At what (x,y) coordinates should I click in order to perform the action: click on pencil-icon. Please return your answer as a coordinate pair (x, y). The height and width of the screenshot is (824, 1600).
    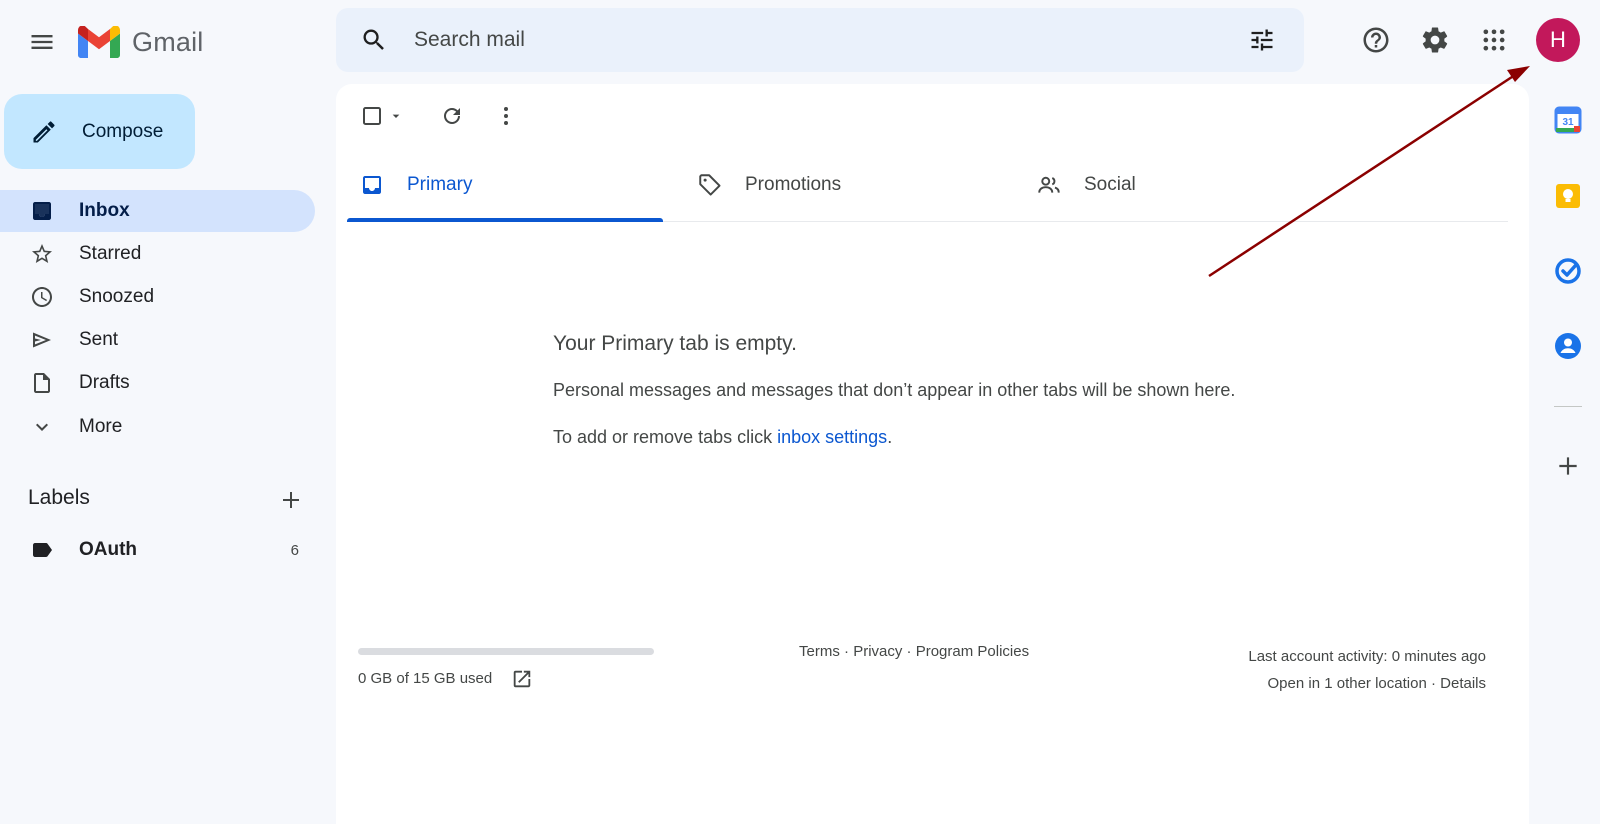
    Looking at the image, I should click on (44, 131).